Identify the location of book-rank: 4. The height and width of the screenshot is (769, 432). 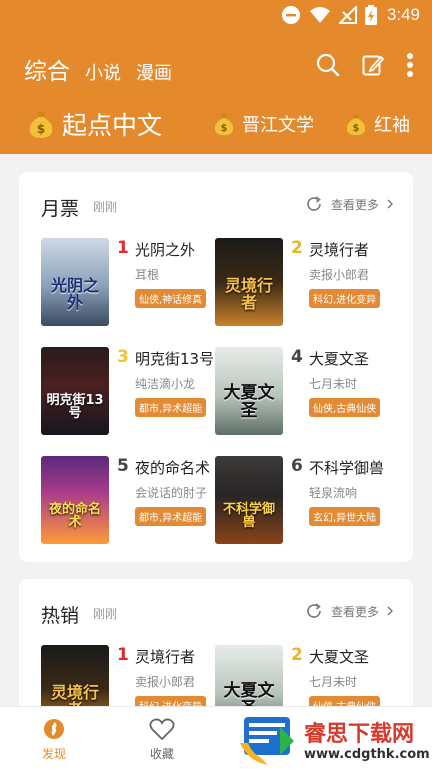
(297, 357).